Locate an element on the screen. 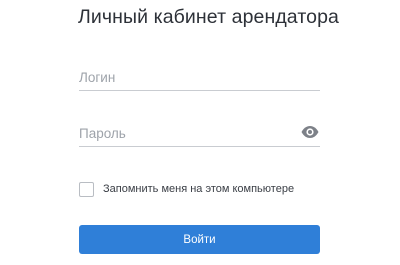 The width and height of the screenshot is (400, 265). password-input is located at coordinates (181, 133).